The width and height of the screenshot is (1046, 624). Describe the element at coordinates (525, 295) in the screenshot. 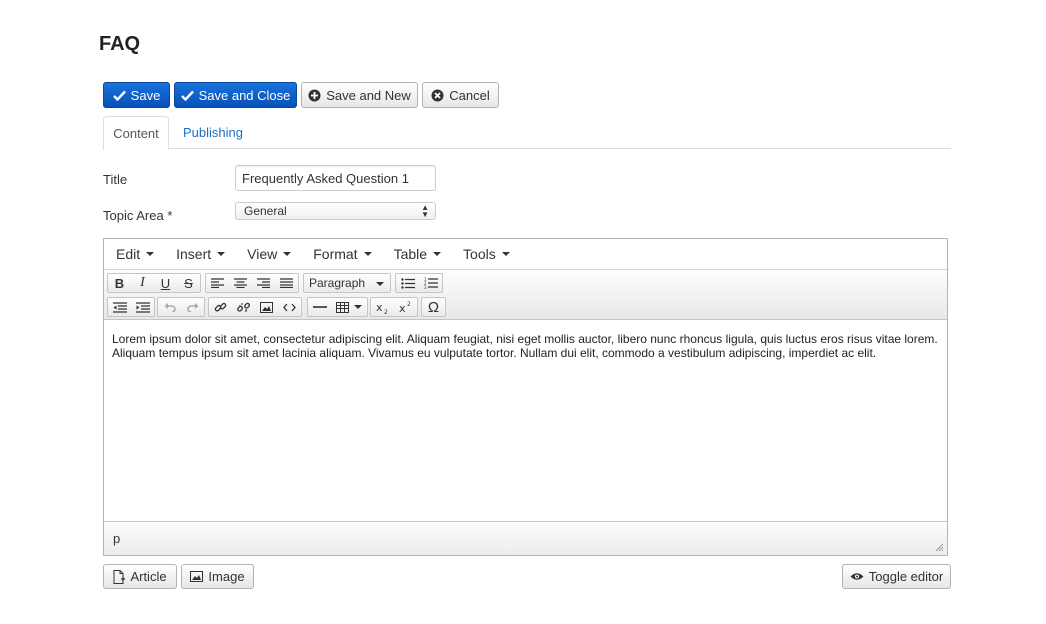

I see `editor-toolbar: B I U S Paragraph 1 2 3 x 2 x 2 Ω` at that location.